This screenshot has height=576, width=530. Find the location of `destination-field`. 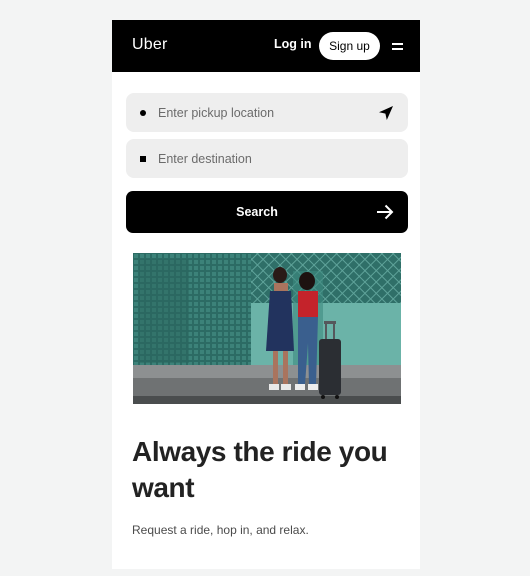

destination-field is located at coordinates (267, 158).